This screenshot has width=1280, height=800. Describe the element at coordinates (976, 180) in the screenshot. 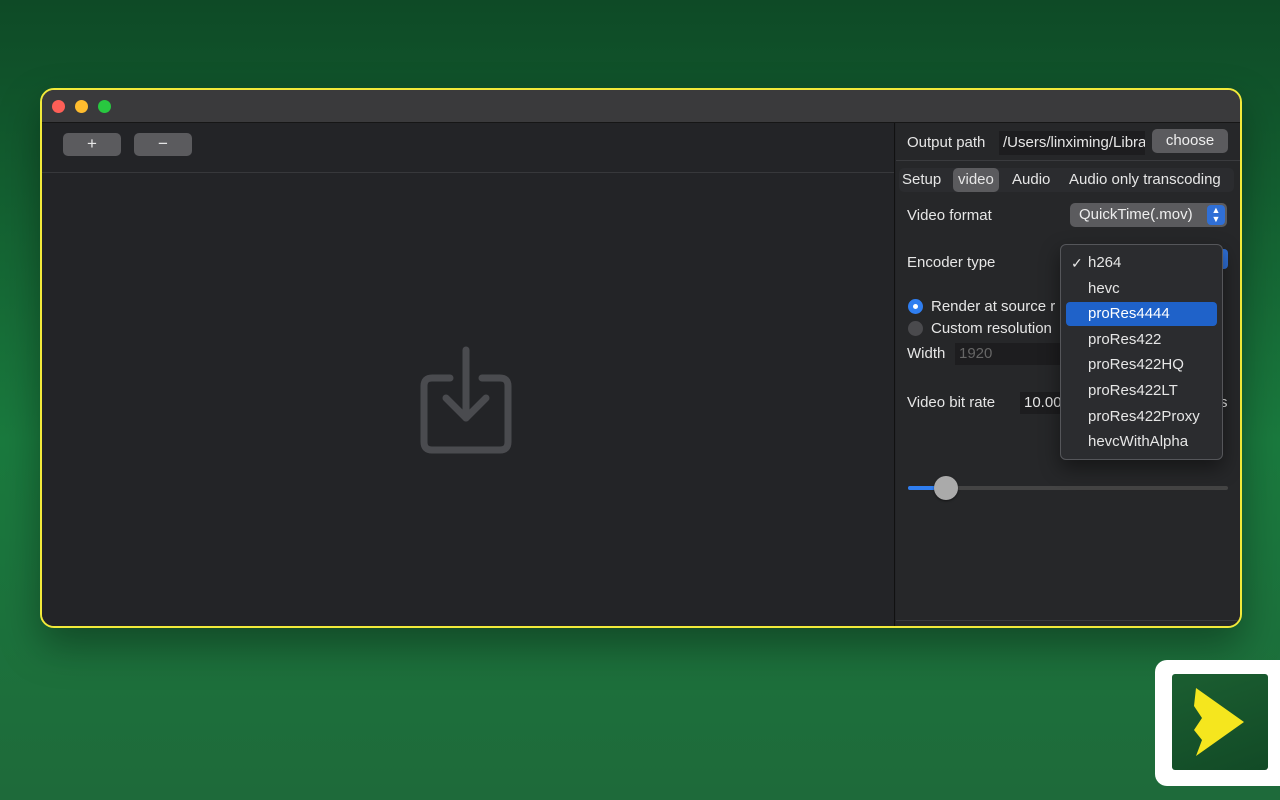

I see `tab-video: video` at that location.